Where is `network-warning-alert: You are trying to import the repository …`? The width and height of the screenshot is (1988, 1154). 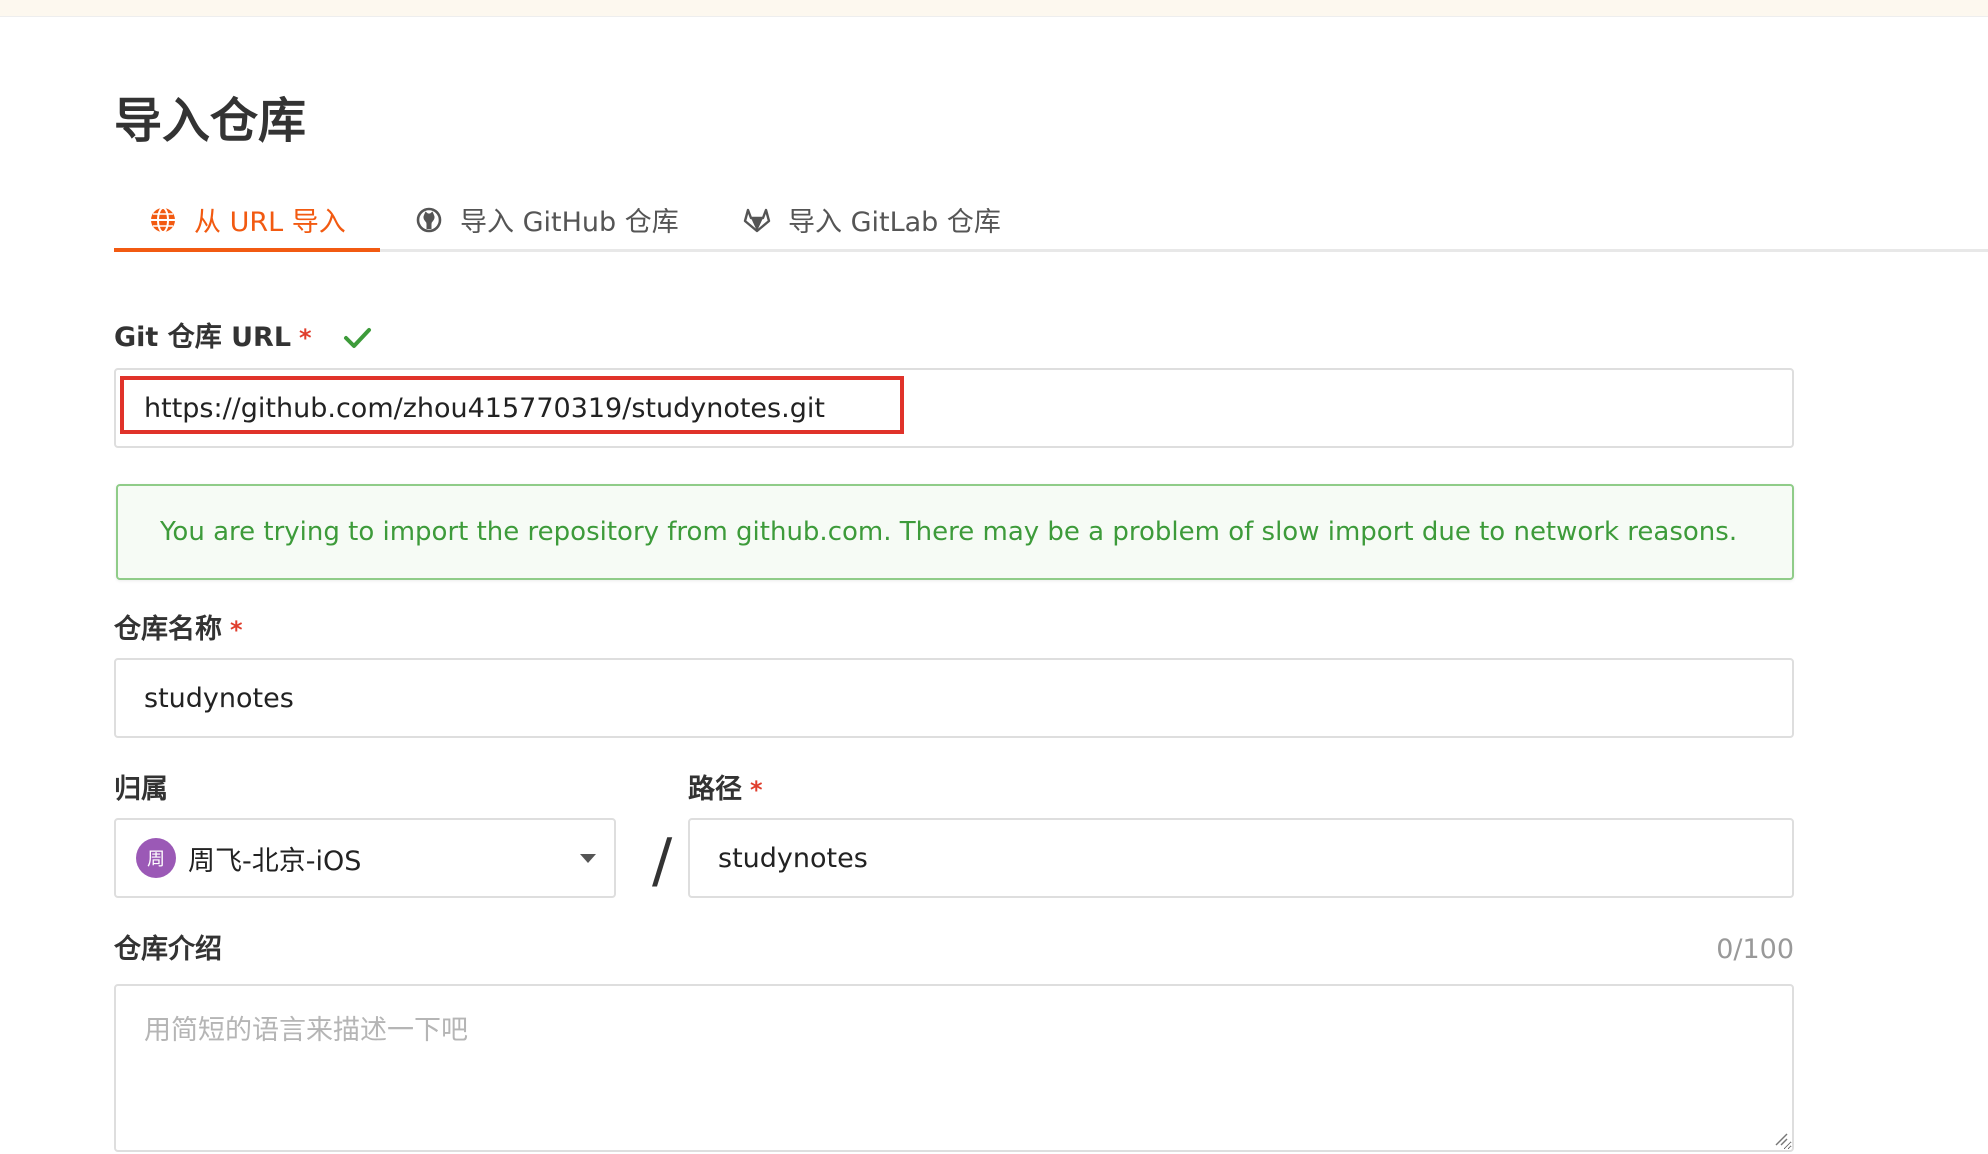
network-warning-alert: You are trying to import the repository … is located at coordinates (955, 532).